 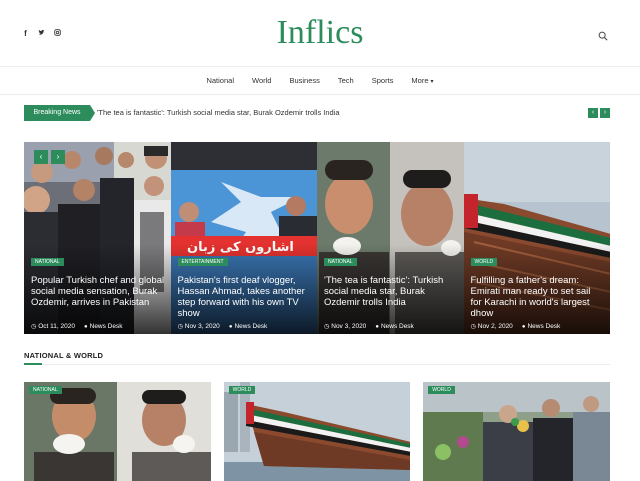 What do you see at coordinates (495, 326) in the screenshot?
I see `slide-date: Nov 2, 2020` at bounding box center [495, 326].